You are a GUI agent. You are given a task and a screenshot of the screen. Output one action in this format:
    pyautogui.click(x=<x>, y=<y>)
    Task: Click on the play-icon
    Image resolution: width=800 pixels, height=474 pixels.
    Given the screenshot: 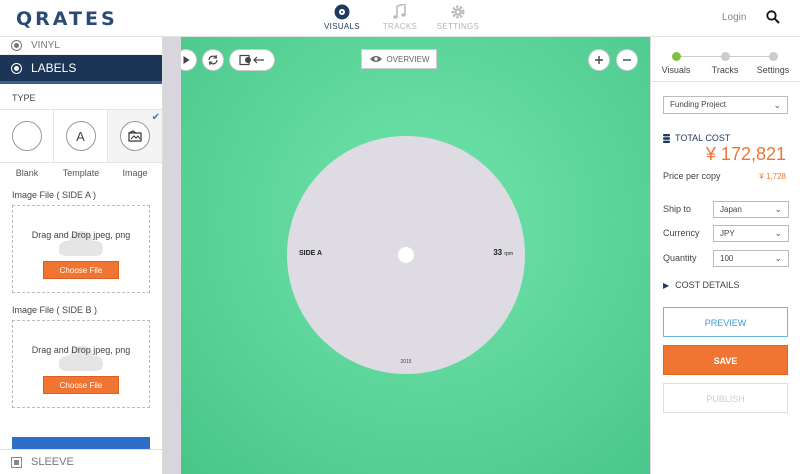 What is the action you would take?
    pyautogui.click(x=186, y=60)
    